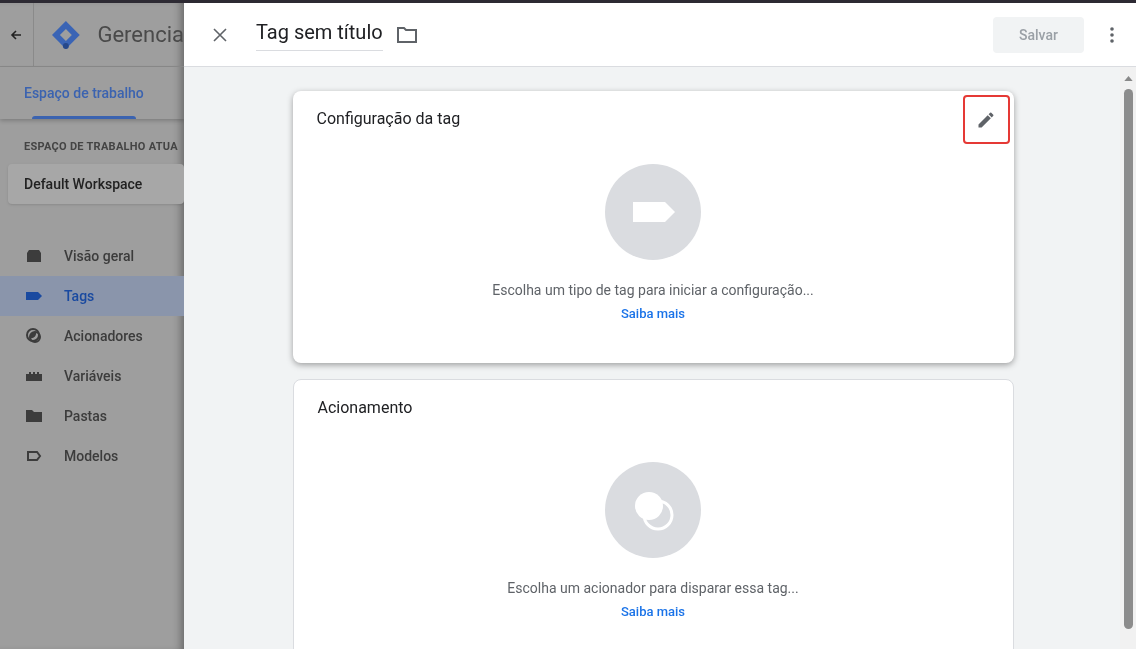 This screenshot has height=649, width=1136. Describe the element at coordinates (388, 119) in the screenshot. I see `card-title: Configuração da tag` at that location.